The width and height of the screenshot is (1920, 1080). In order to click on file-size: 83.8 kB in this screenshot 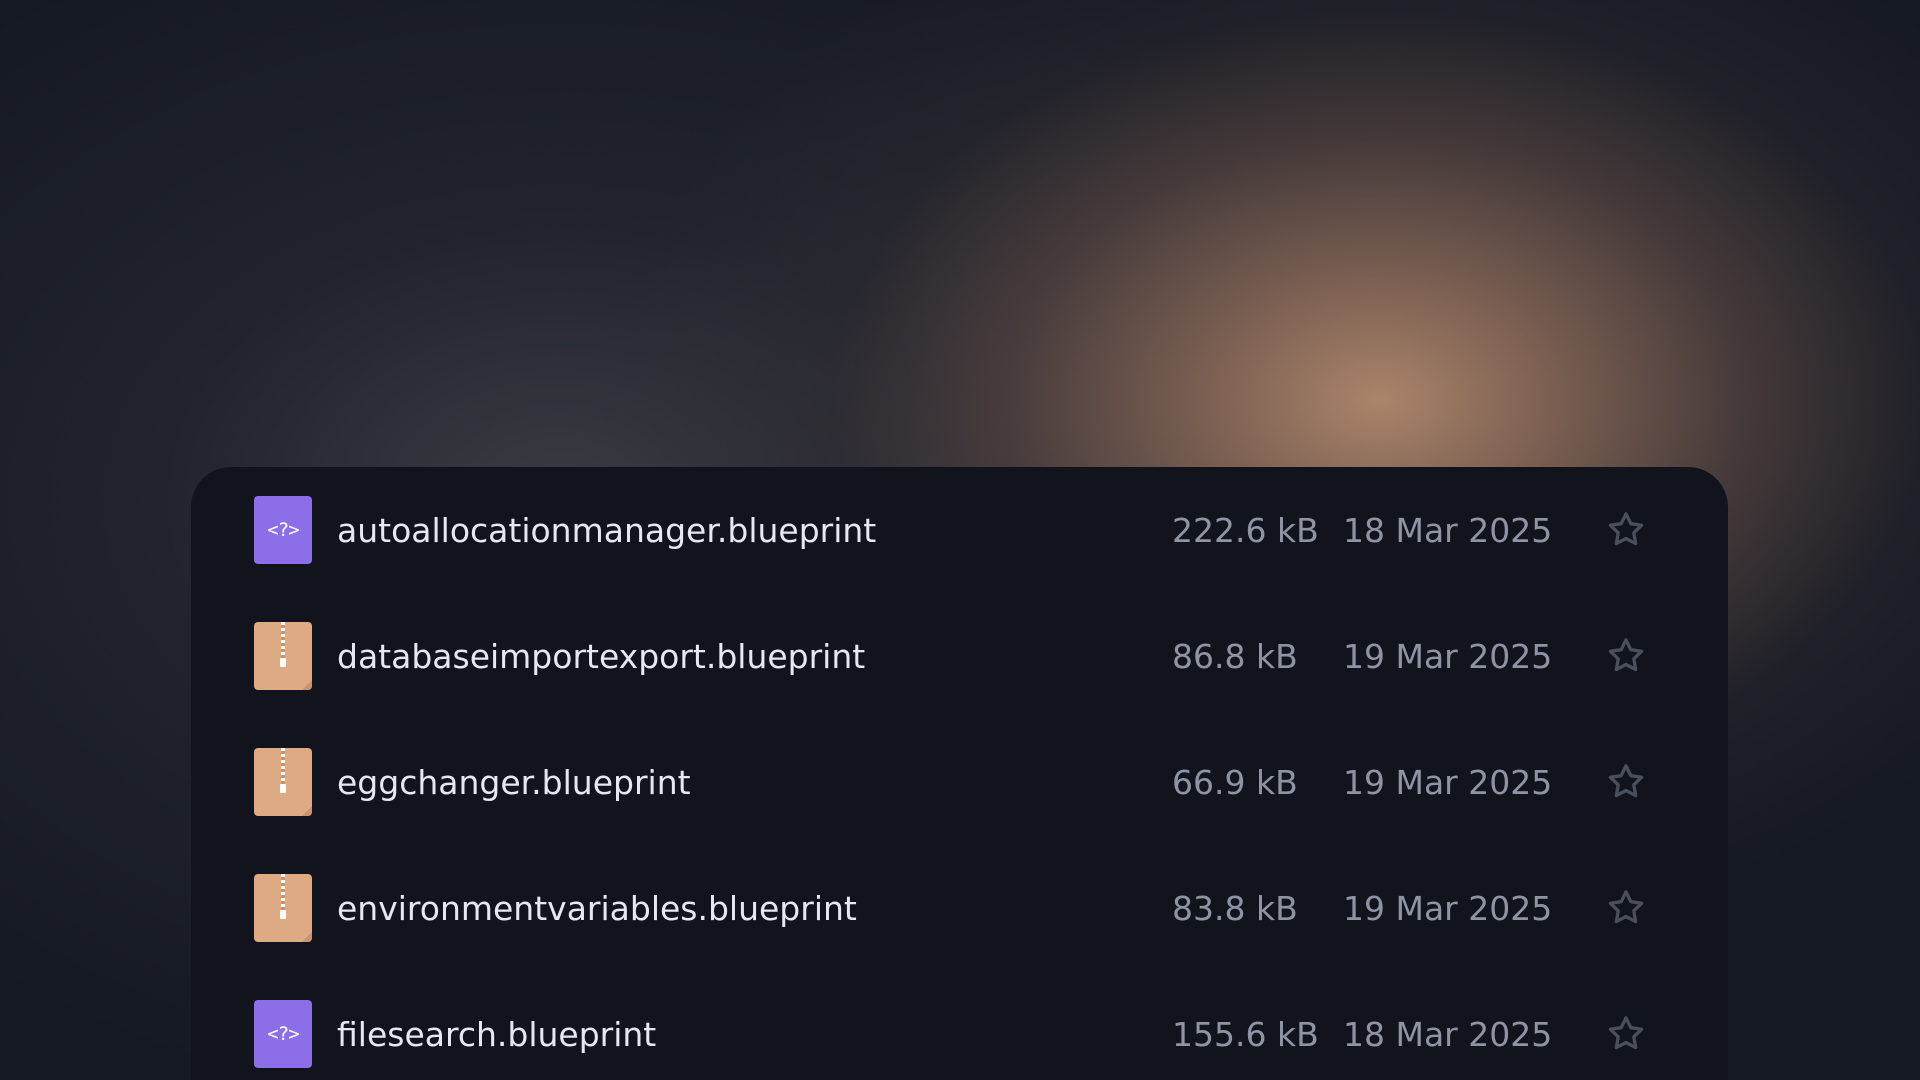, I will do `click(1235, 908)`.